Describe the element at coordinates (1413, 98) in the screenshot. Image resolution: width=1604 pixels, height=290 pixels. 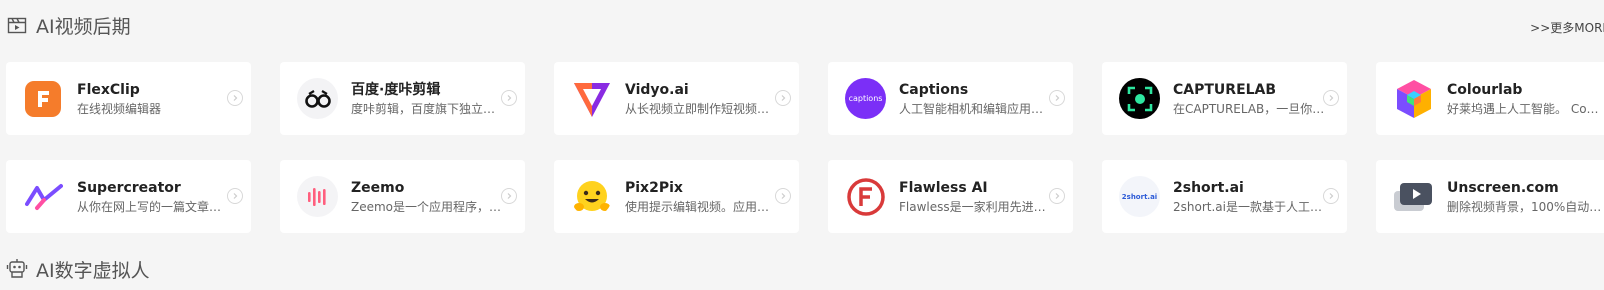
I see `colourlab-logo` at that location.